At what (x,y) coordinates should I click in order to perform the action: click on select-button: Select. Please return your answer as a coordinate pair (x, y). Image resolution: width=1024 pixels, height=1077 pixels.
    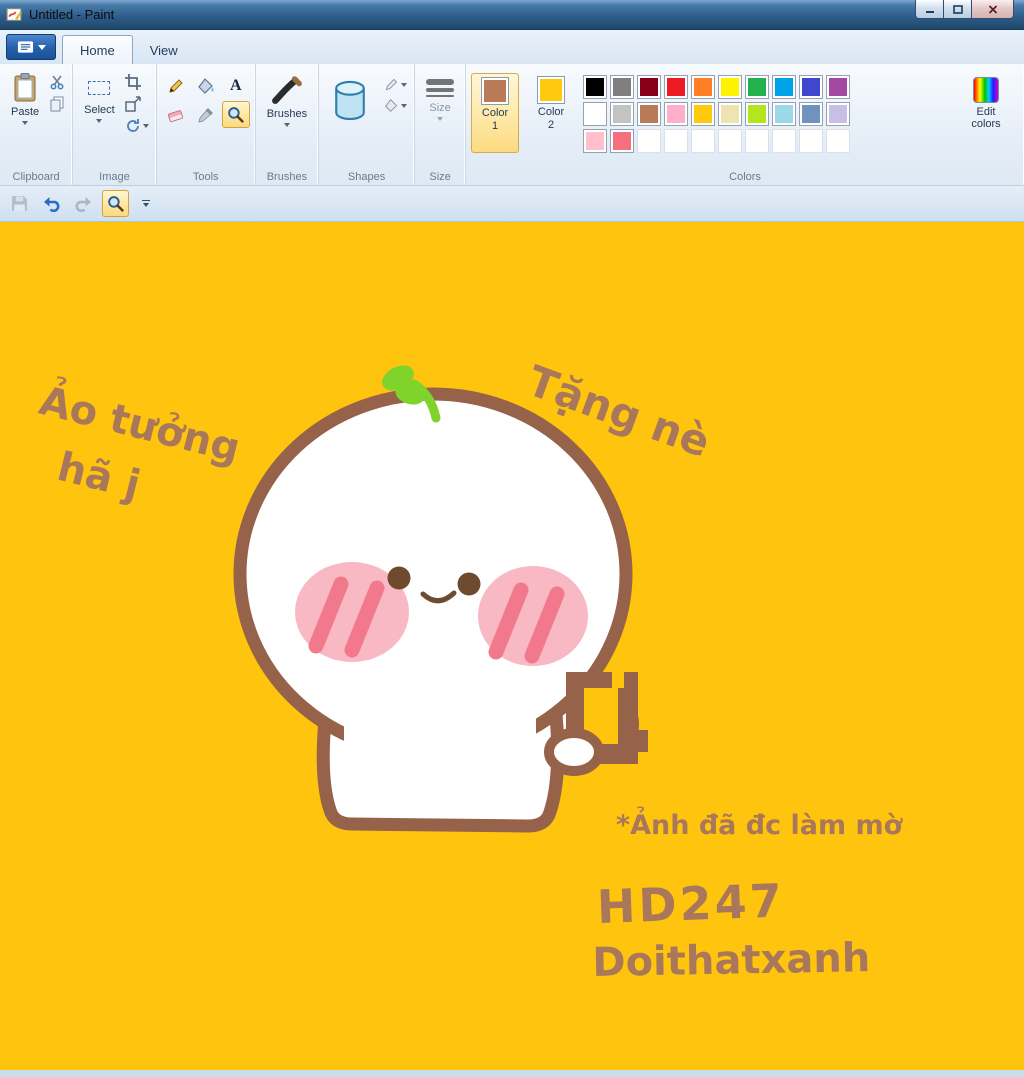
    Looking at the image, I should click on (99, 97).